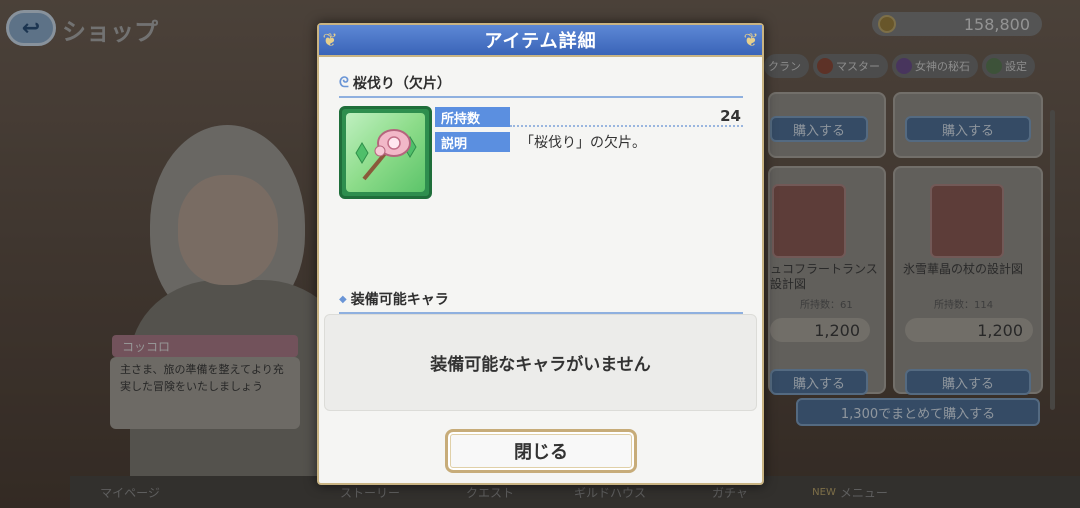  I want to click on close-button: 閉じる, so click(541, 451).